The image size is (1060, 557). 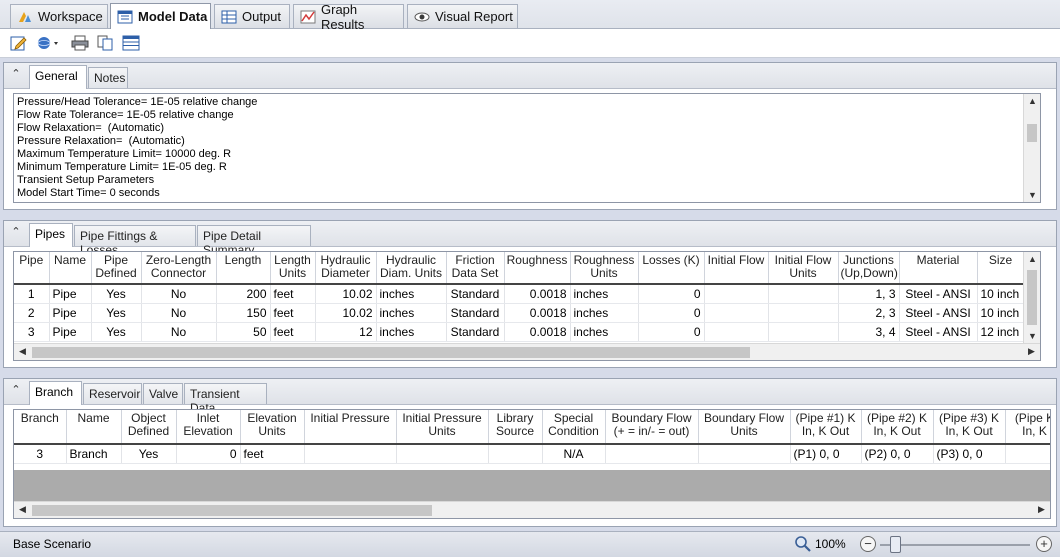 I want to click on column-header: (Pipe #2) K In, K Out, so click(x=897, y=427).